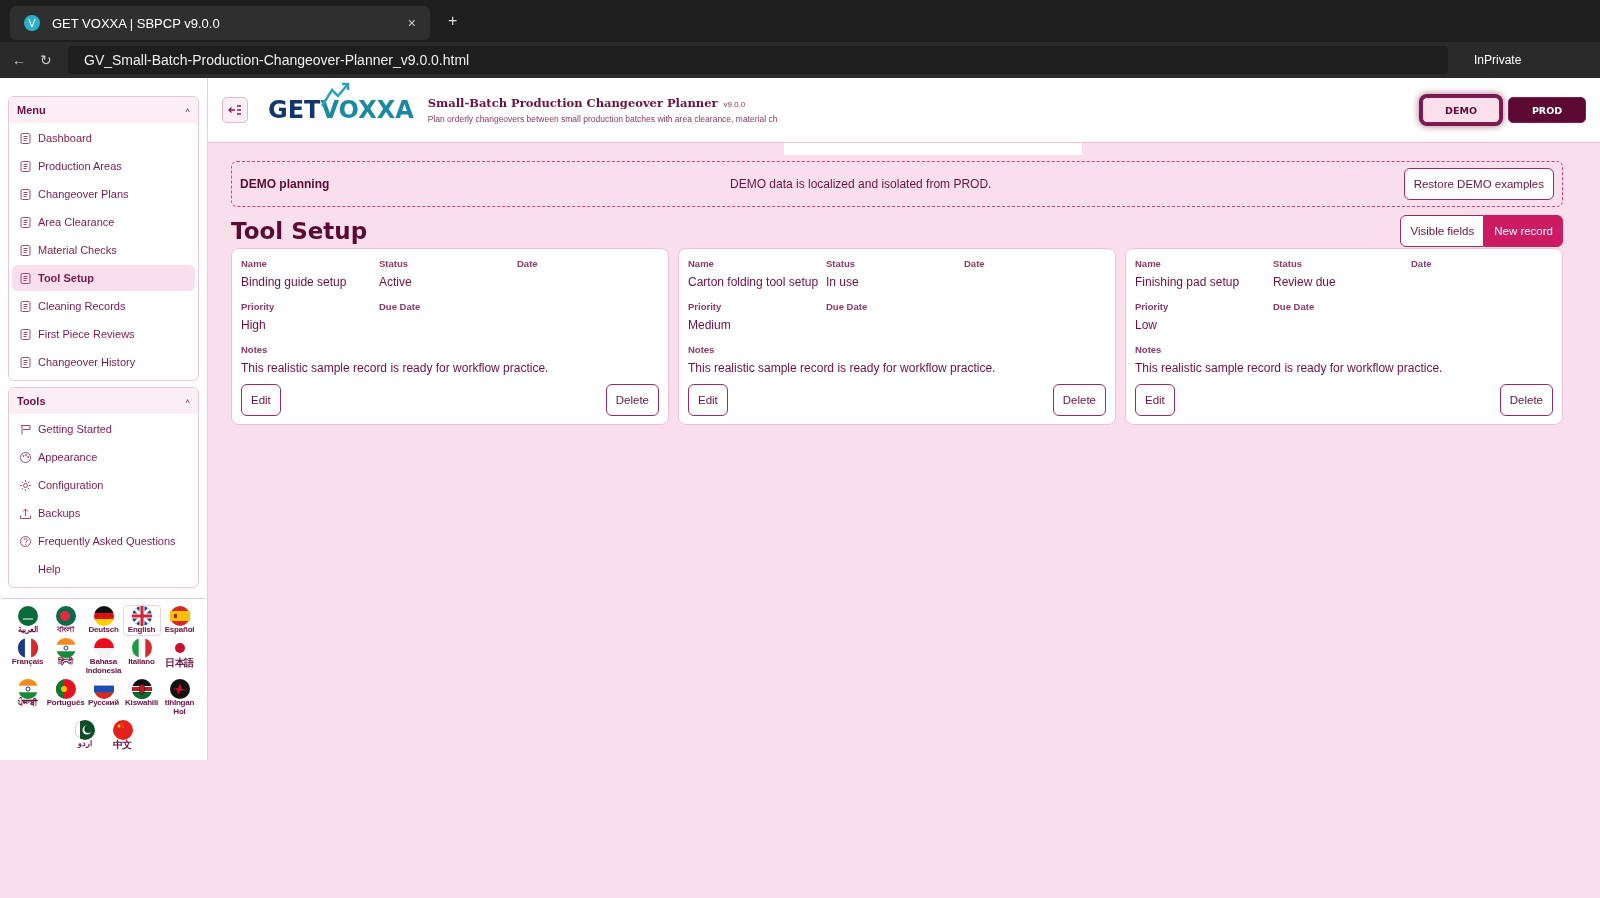 This screenshot has width=1600, height=898. I want to click on nav-item: Changeover History, so click(103, 362).